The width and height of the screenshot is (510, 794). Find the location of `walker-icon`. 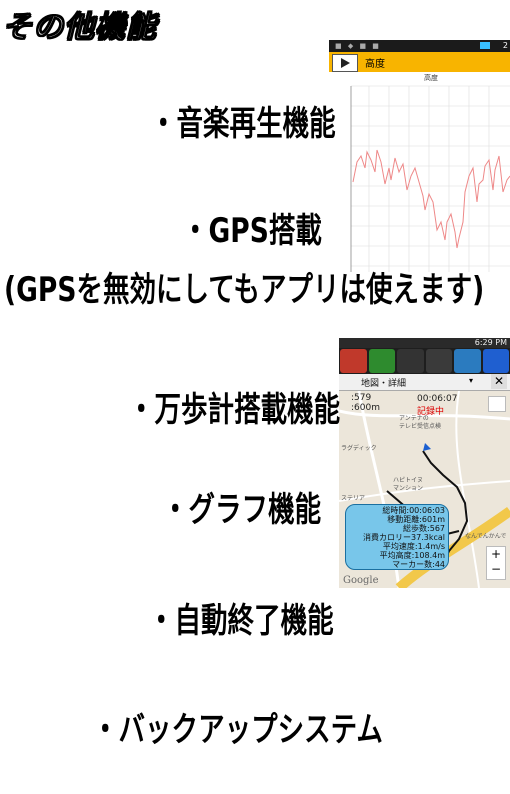

walker-icon is located at coordinates (353, 361).